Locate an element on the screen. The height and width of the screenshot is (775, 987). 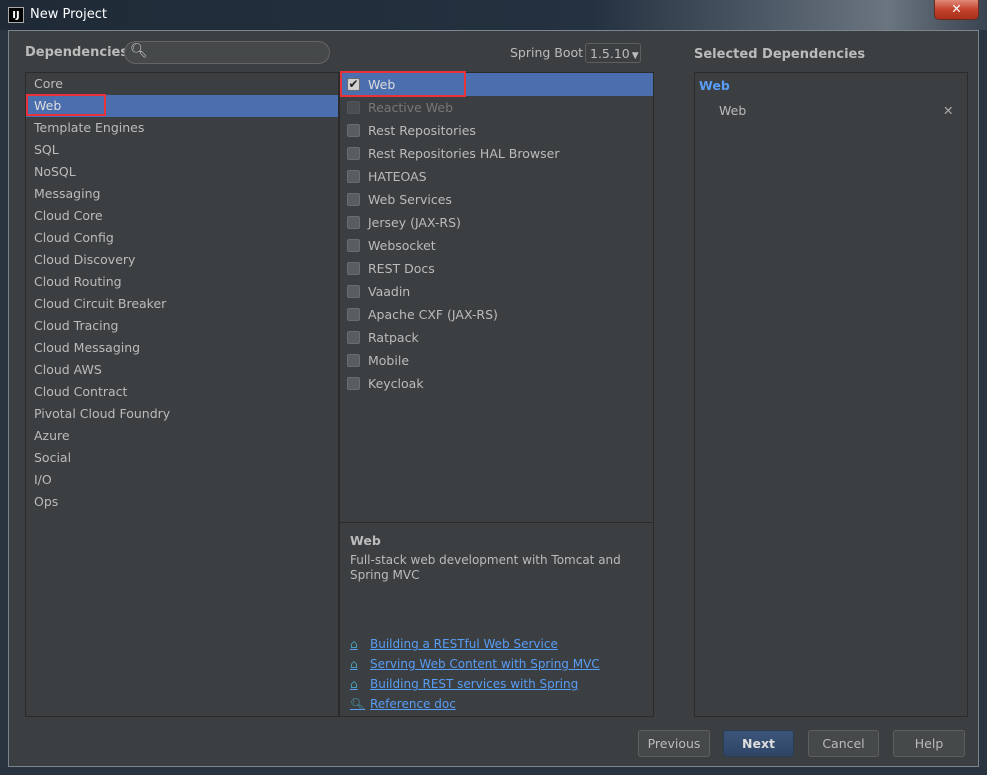
guide-link: ⌂ Serving Web Content with Spring MVC is located at coordinates (475, 664).